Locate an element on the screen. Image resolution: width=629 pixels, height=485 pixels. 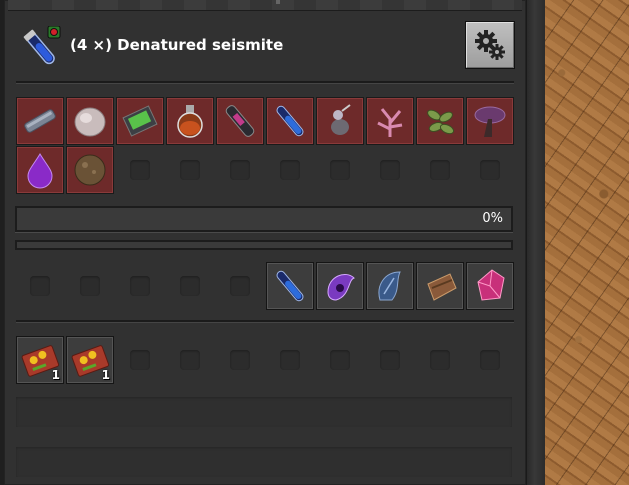
progress-bar: 0% is located at coordinates (264, 219).